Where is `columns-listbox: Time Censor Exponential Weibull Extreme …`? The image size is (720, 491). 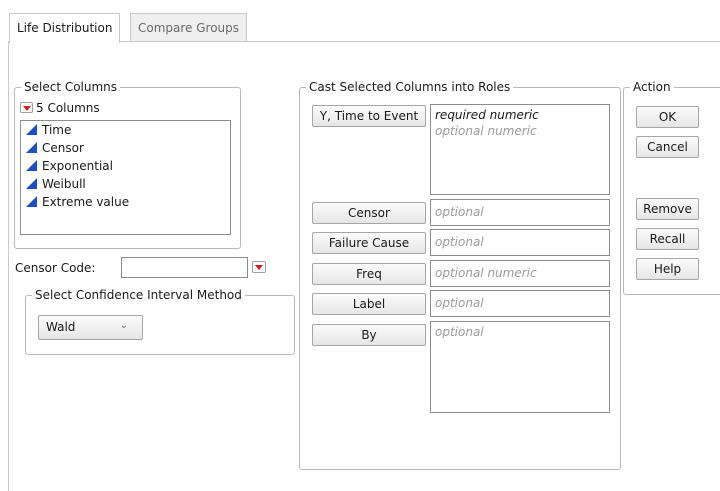
columns-listbox: Time Censor Exponential Weibull Extreme … is located at coordinates (125, 177).